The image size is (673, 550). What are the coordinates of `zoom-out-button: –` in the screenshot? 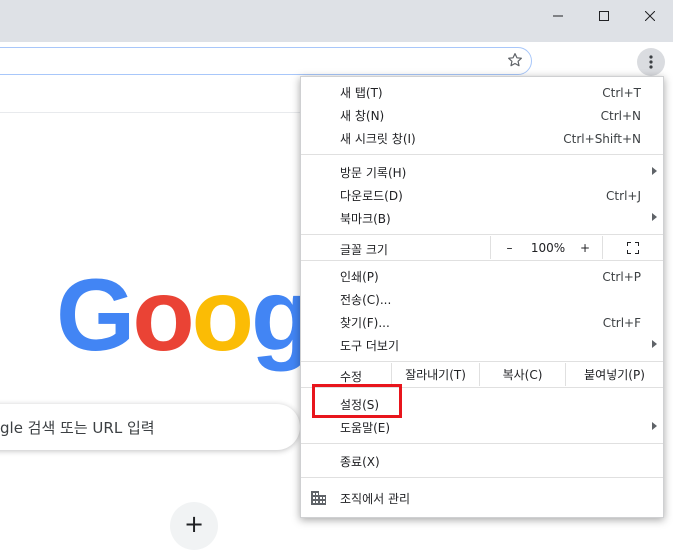 It's located at (509, 247).